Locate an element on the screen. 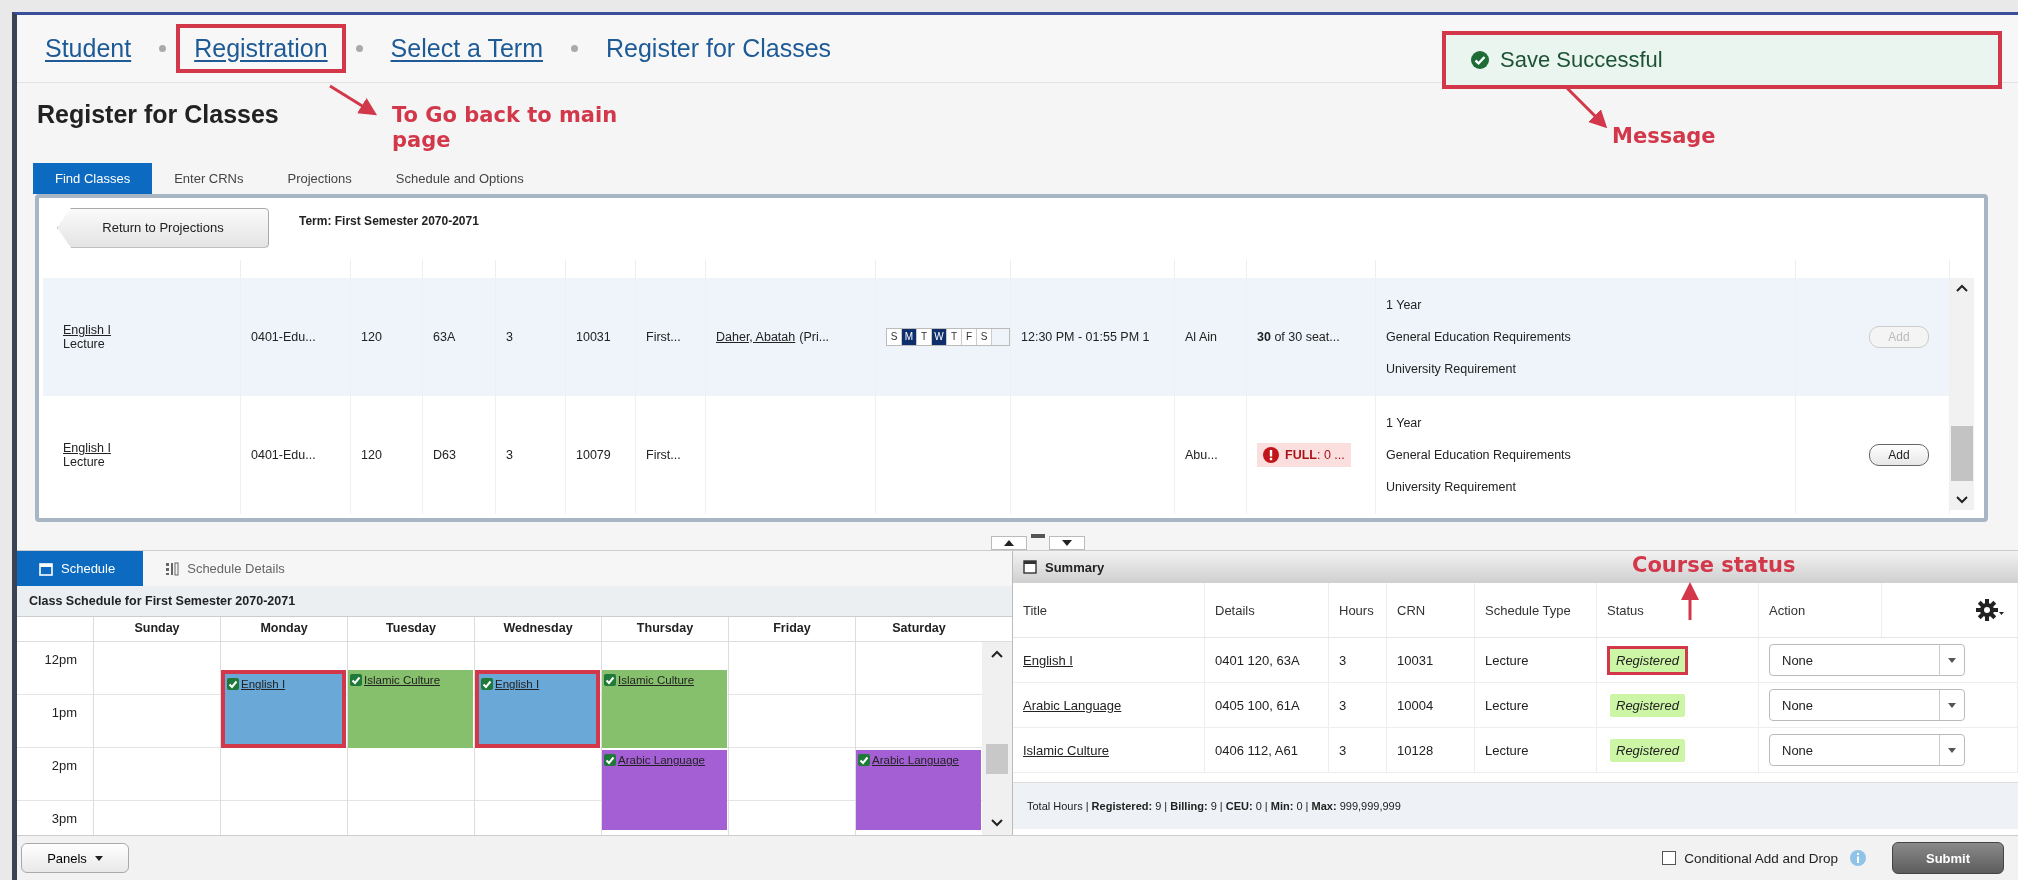 The image size is (2018, 880). message-text: Save Successful is located at coordinates (1581, 60).